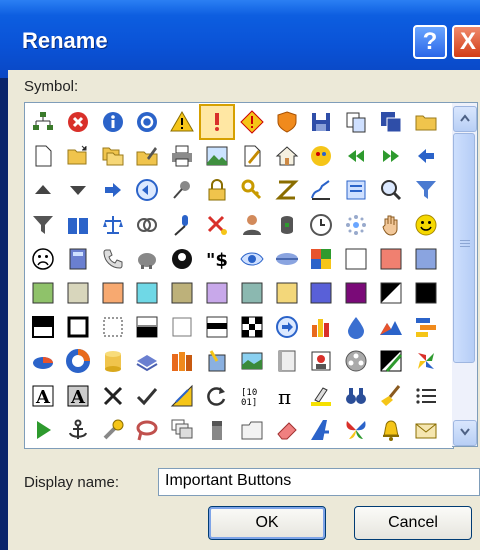  I want to click on symbol-cell-tab, so click(252, 430).